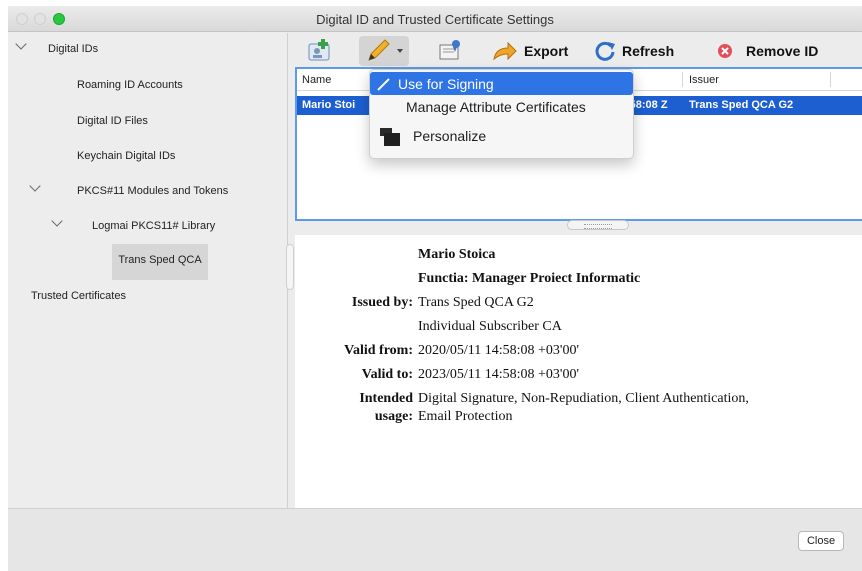  What do you see at coordinates (725, 51) in the screenshot?
I see `remove-icon` at bounding box center [725, 51].